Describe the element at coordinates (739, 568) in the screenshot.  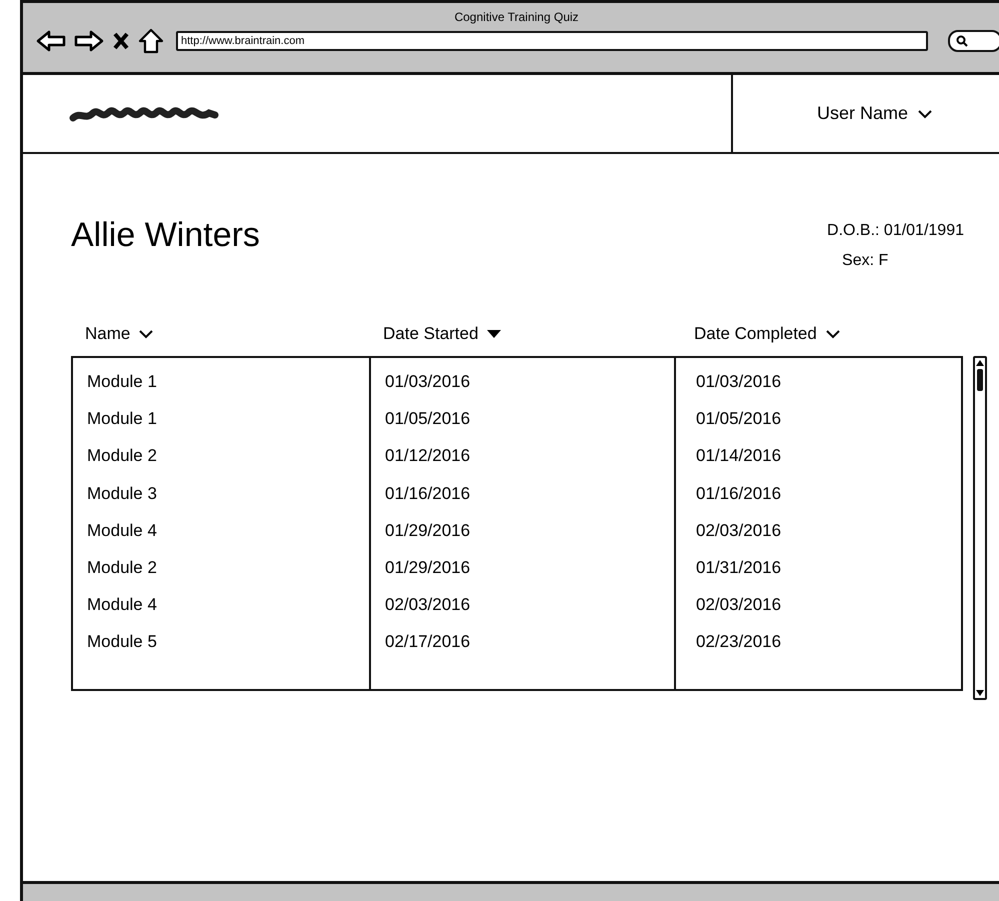
I see `table-cell-text: 01/31/2016` at that location.